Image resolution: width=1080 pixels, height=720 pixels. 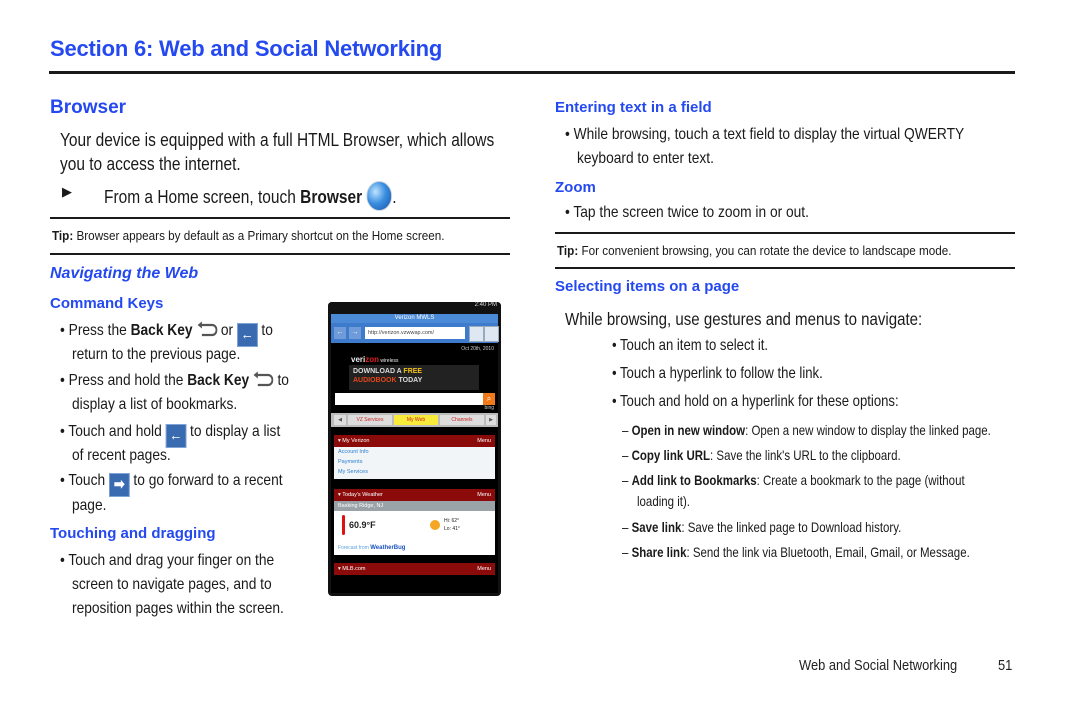 What do you see at coordinates (532, 72) in the screenshot?
I see `title-divider` at bounding box center [532, 72].